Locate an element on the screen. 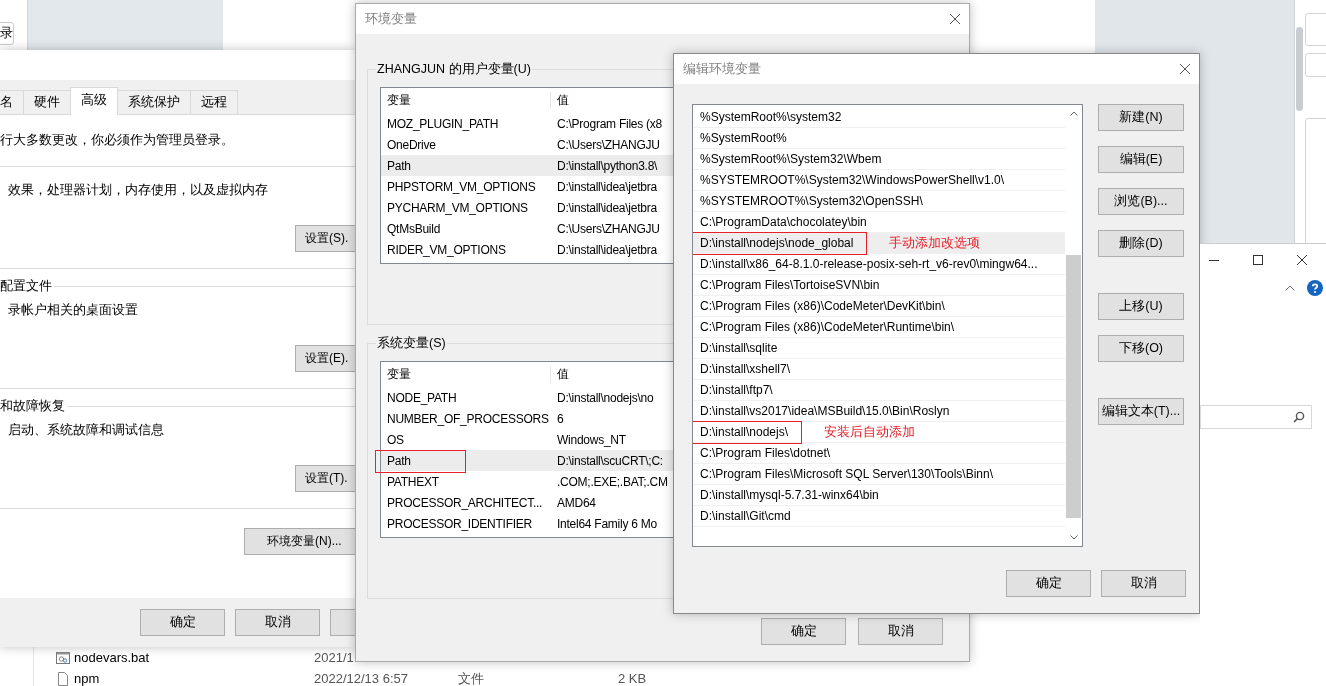 The width and height of the screenshot is (1326, 686). section-description: 启动、系统故障和调试信息 is located at coordinates (86, 430).